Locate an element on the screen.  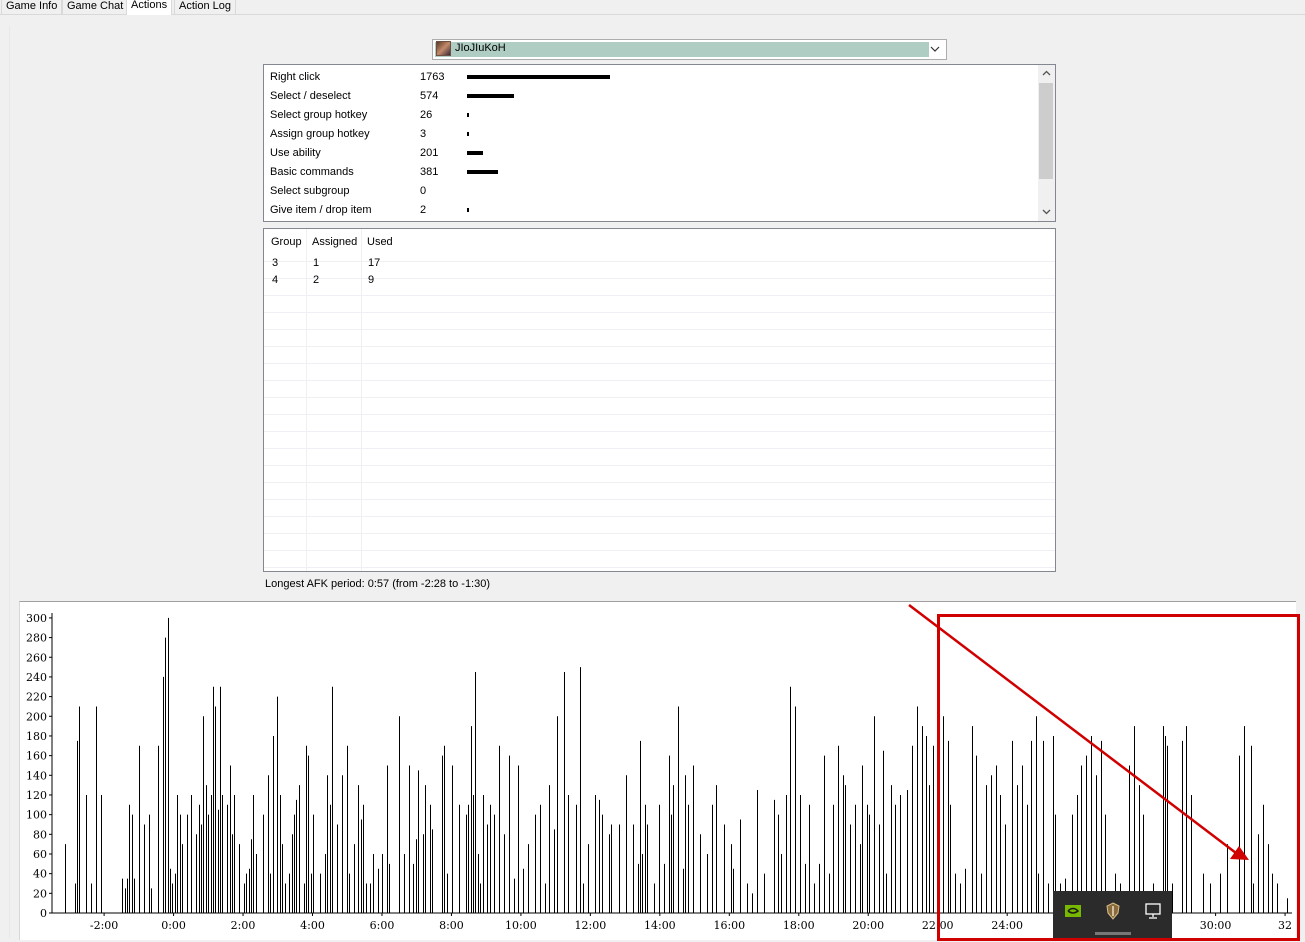
x-tick-label: 8:00 is located at coordinates (451, 925).